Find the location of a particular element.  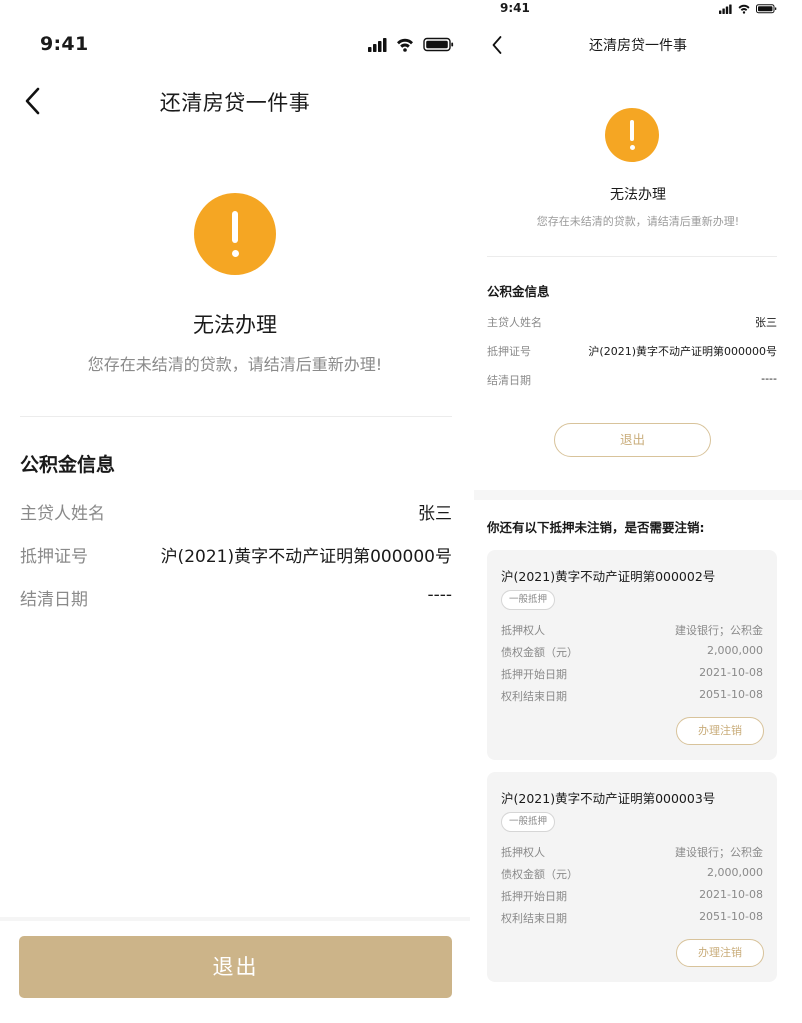

mortgage-cert-number: 沪(2021)黄字不动产证明第000002号 is located at coordinates (608, 576).